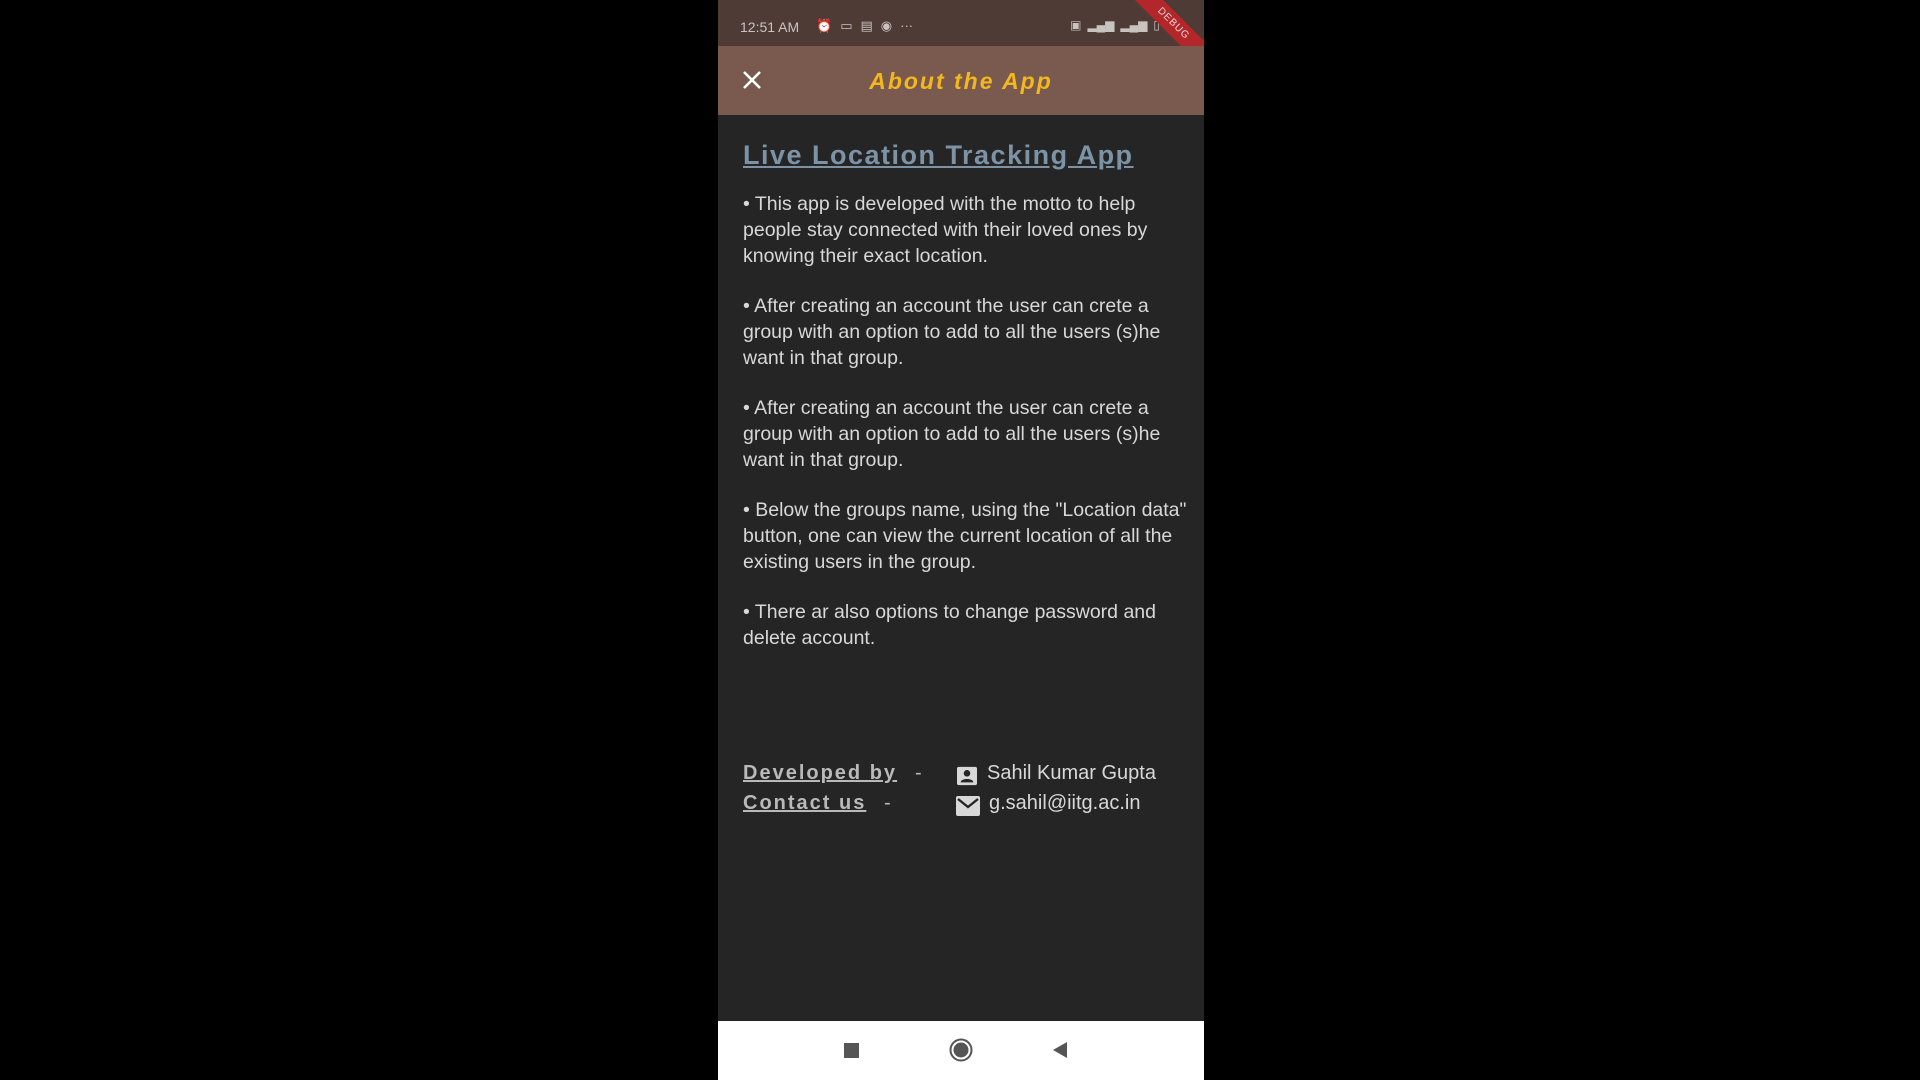 Image resolution: width=1920 pixels, height=1080 pixels. I want to click on app-bar: About the App, so click(961, 80).